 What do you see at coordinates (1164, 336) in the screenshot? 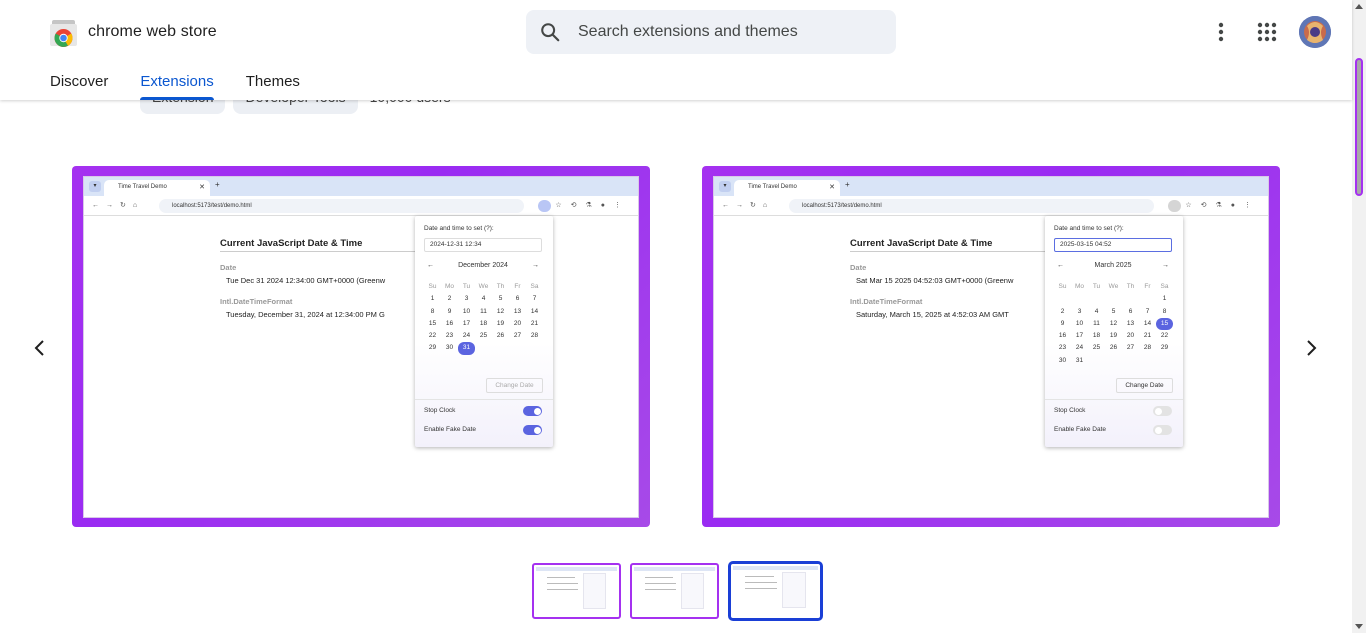
I see `calendar-day: 22` at bounding box center [1164, 336].